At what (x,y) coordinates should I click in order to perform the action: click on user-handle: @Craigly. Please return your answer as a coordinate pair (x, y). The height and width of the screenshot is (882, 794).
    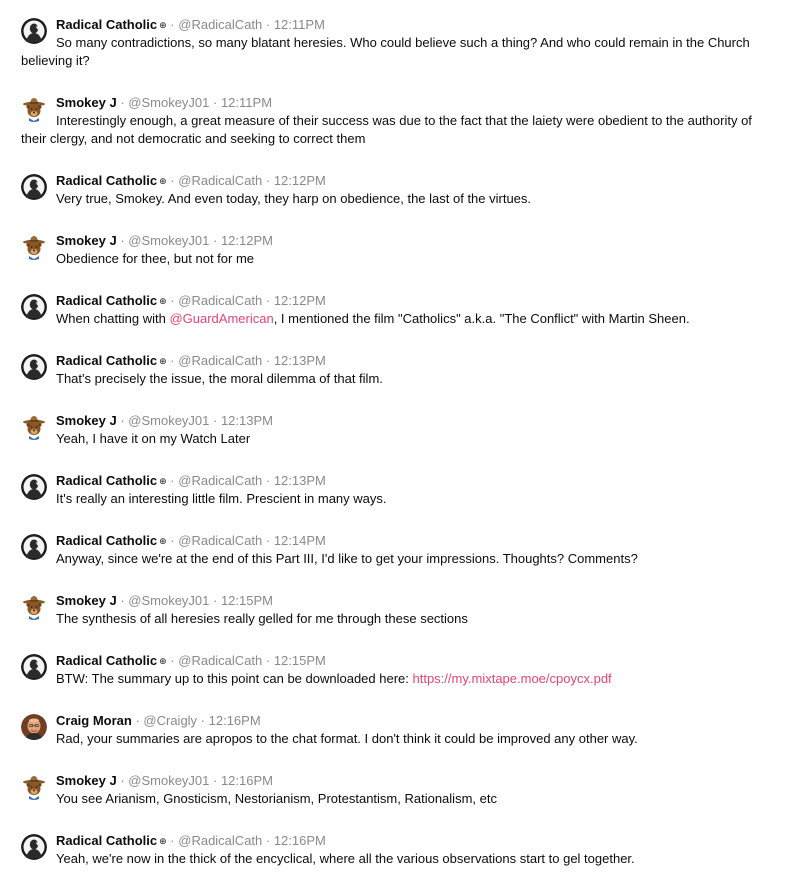
    Looking at the image, I should click on (170, 720).